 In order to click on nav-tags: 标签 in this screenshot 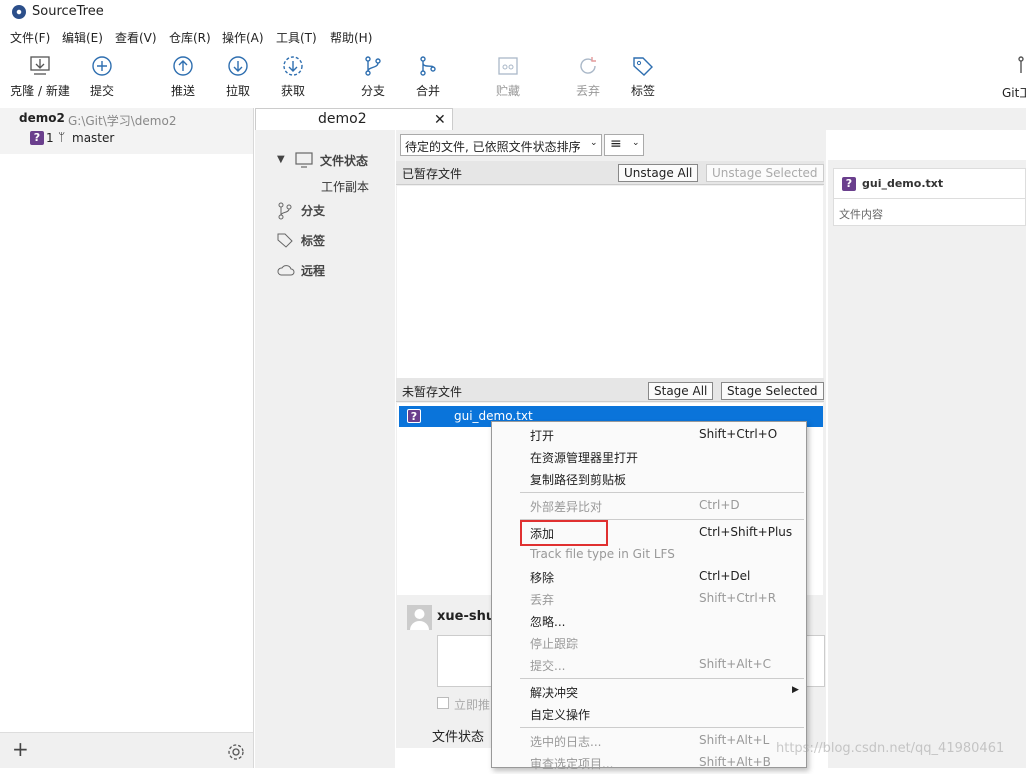, I will do `click(313, 240)`.